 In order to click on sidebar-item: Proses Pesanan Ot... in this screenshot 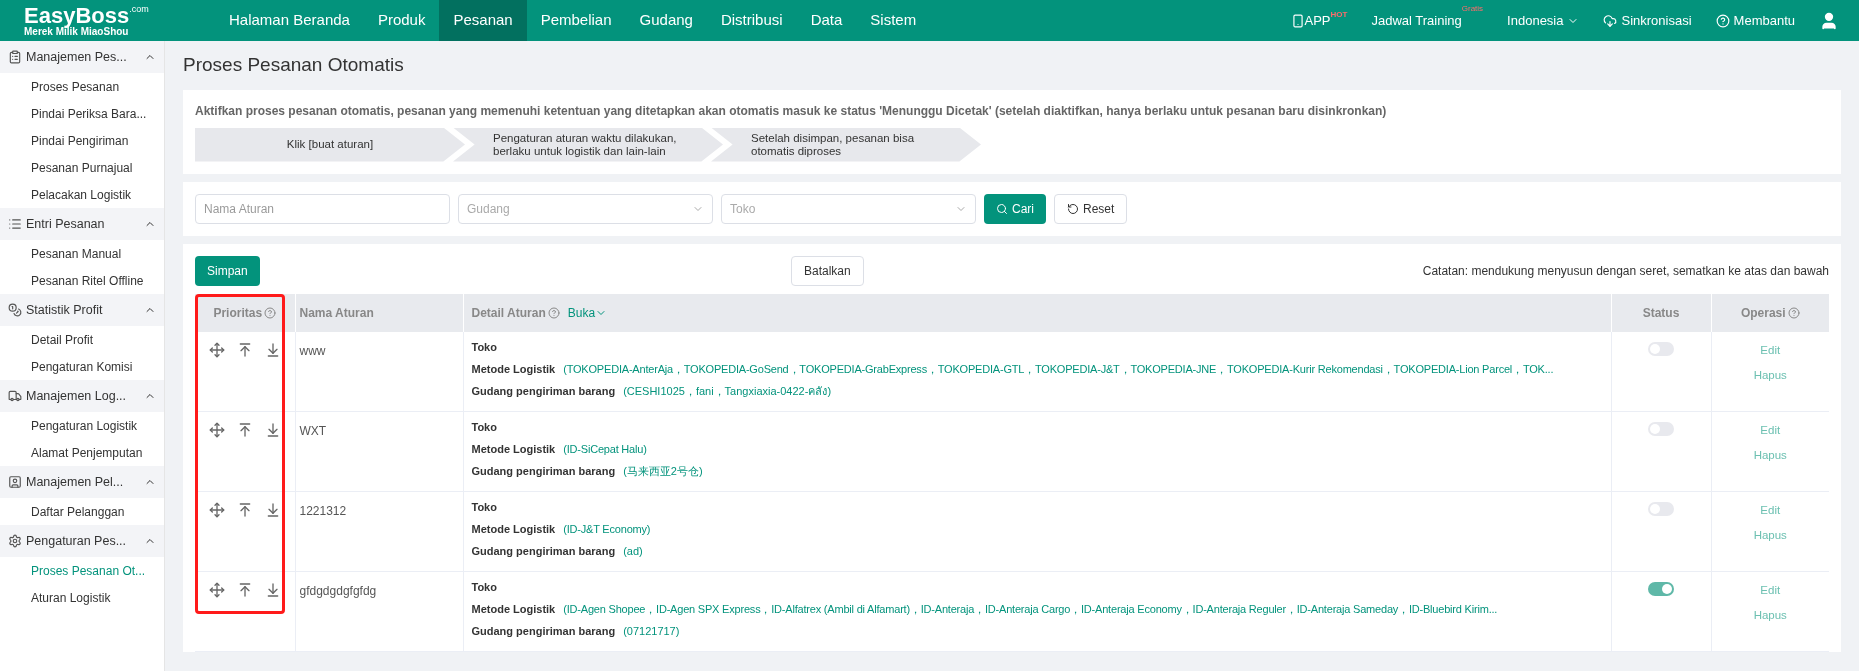, I will do `click(82, 570)`.